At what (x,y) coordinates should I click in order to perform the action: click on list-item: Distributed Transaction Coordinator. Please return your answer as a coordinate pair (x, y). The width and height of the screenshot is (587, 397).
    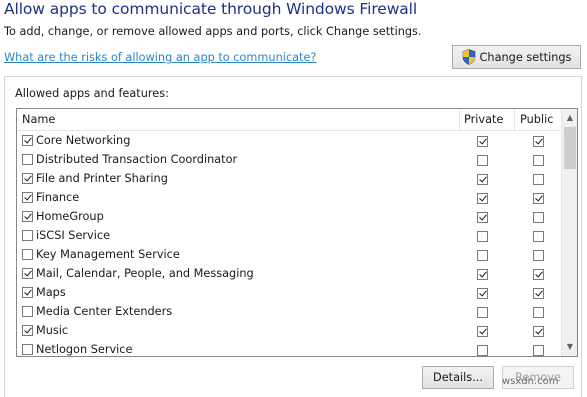
    Looking at the image, I should click on (289, 160).